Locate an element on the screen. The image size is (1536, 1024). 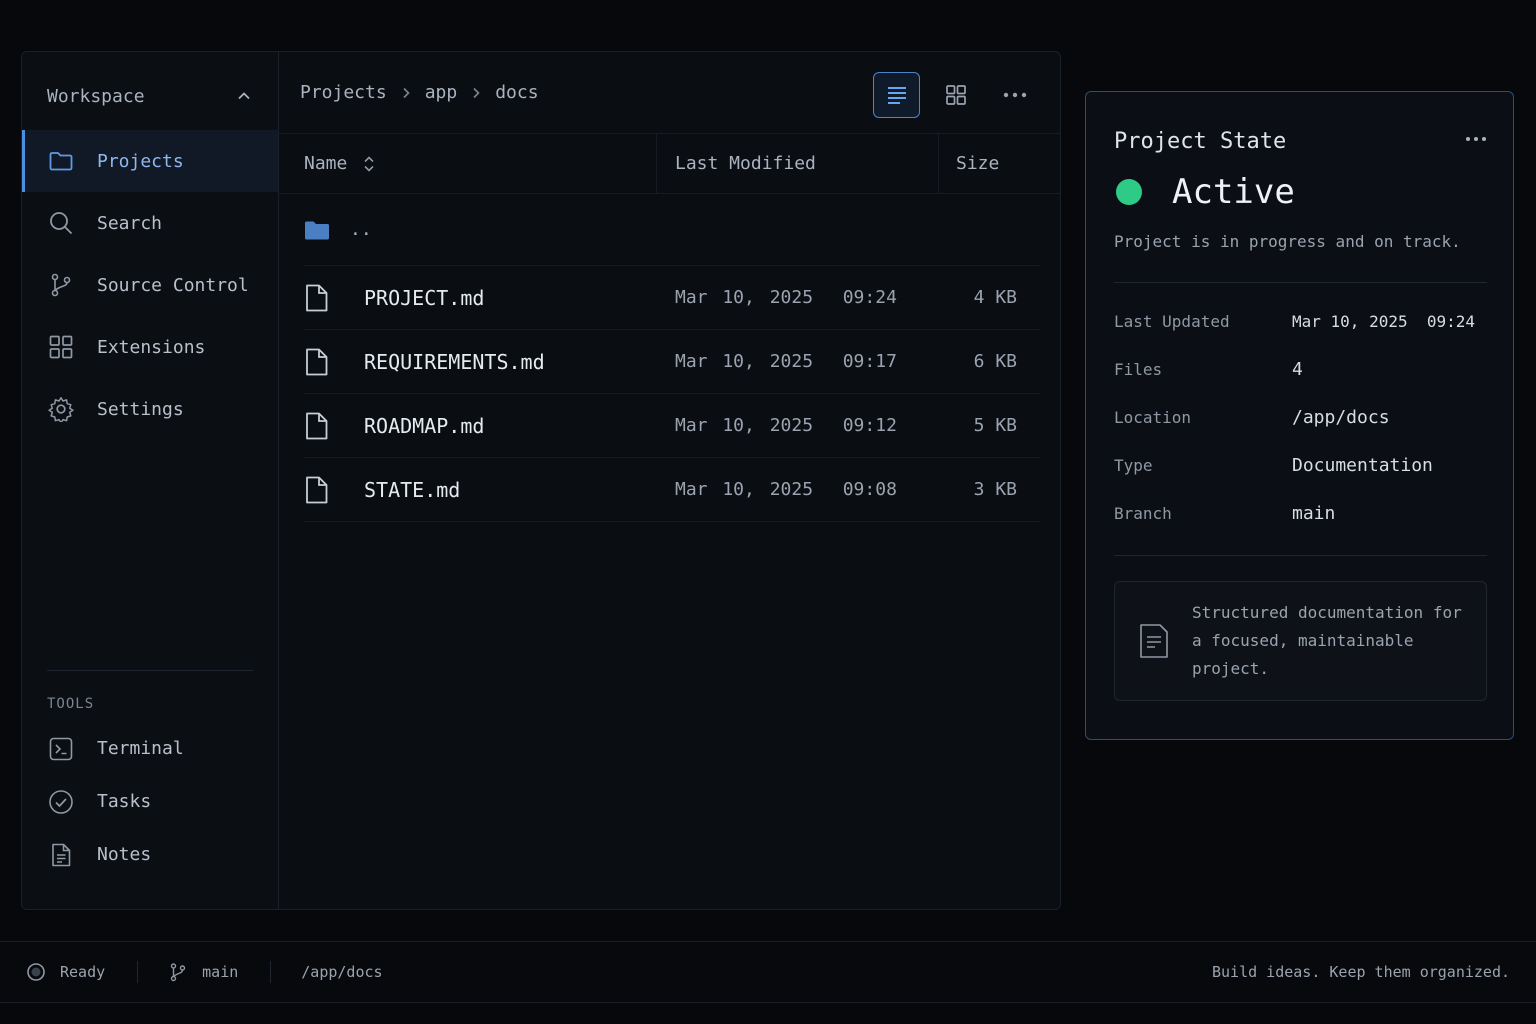
sidebar-item-projects: Projects is located at coordinates (150, 161).